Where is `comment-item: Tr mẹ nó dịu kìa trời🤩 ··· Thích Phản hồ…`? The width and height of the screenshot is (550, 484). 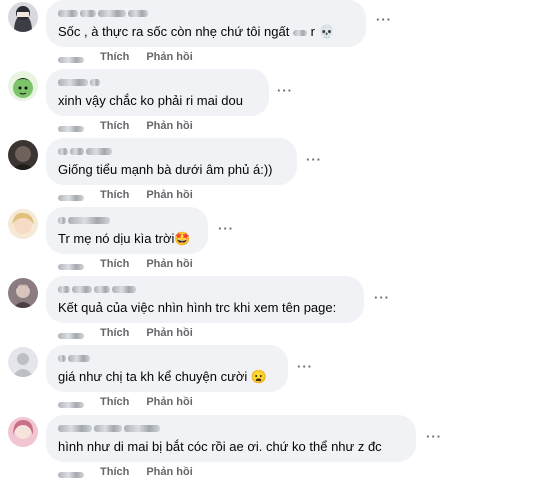 comment-item: Tr mẹ nó dịu kìa trời🤩 ··· Thích Phản hồ… is located at coordinates (275, 241).